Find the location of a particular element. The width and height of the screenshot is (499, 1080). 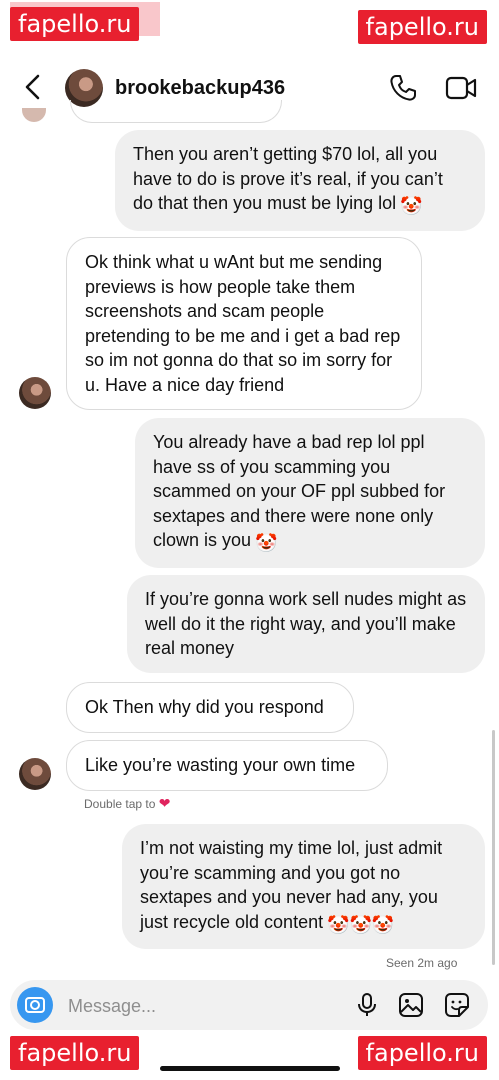

message-text: Like you’re wasting your own time is located at coordinates (220, 765).